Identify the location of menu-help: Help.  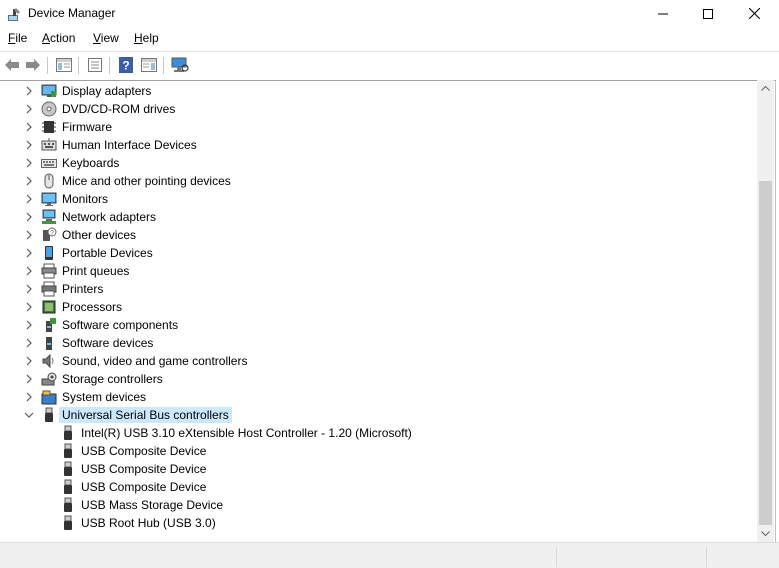
(146, 38).